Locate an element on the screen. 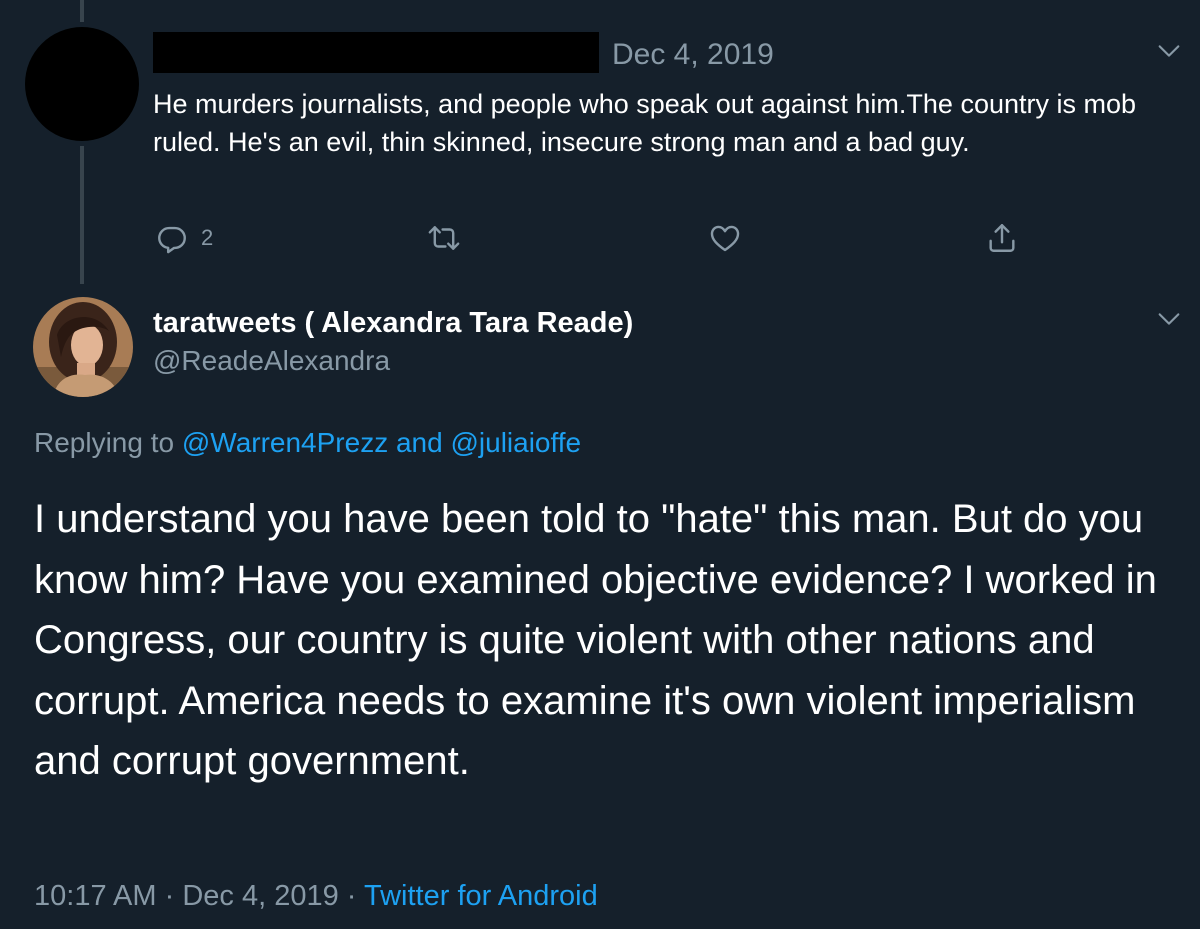 The width and height of the screenshot is (1200, 929). reply-button: 2 is located at coordinates (184, 238).